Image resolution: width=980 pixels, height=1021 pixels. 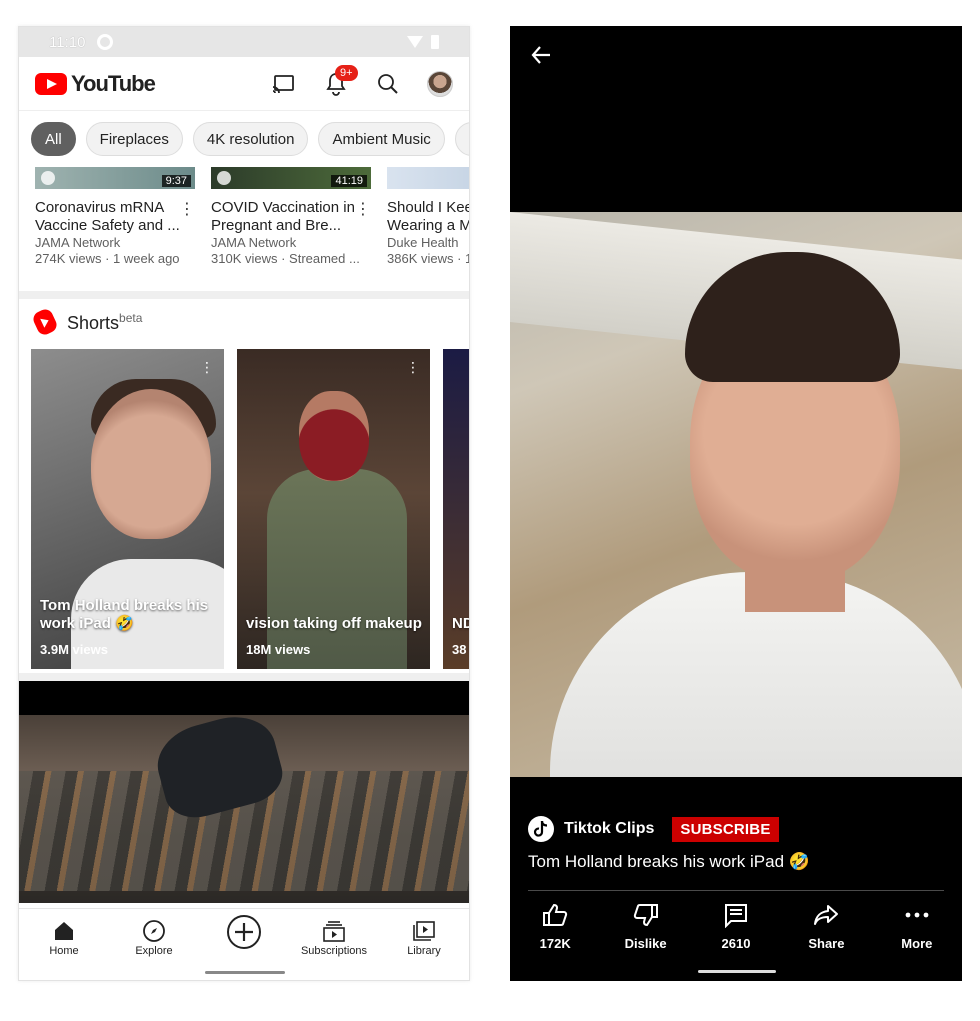 What do you see at coordinates (424, 951) in the screenshot?
I see `nav-label: Library` at bounding box center [424, 951].